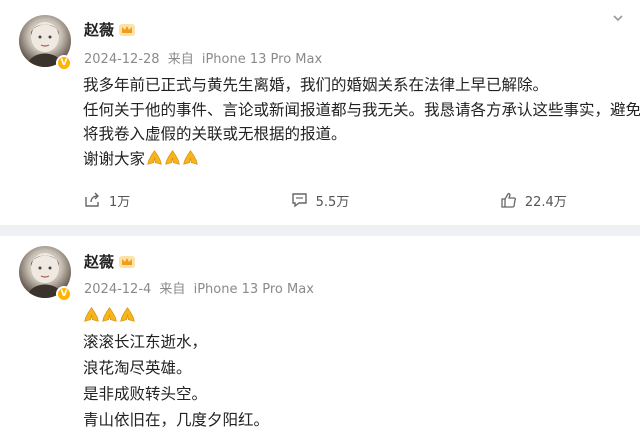 The width and height of the screenshot is (640, 438). Describe the element at coordinates (361, 109) in the screenshot. I see `post-line: 任何关于他的事件、言论或新闻报道都与我无关。我恳请各方承认这些事实，避免` at that location.